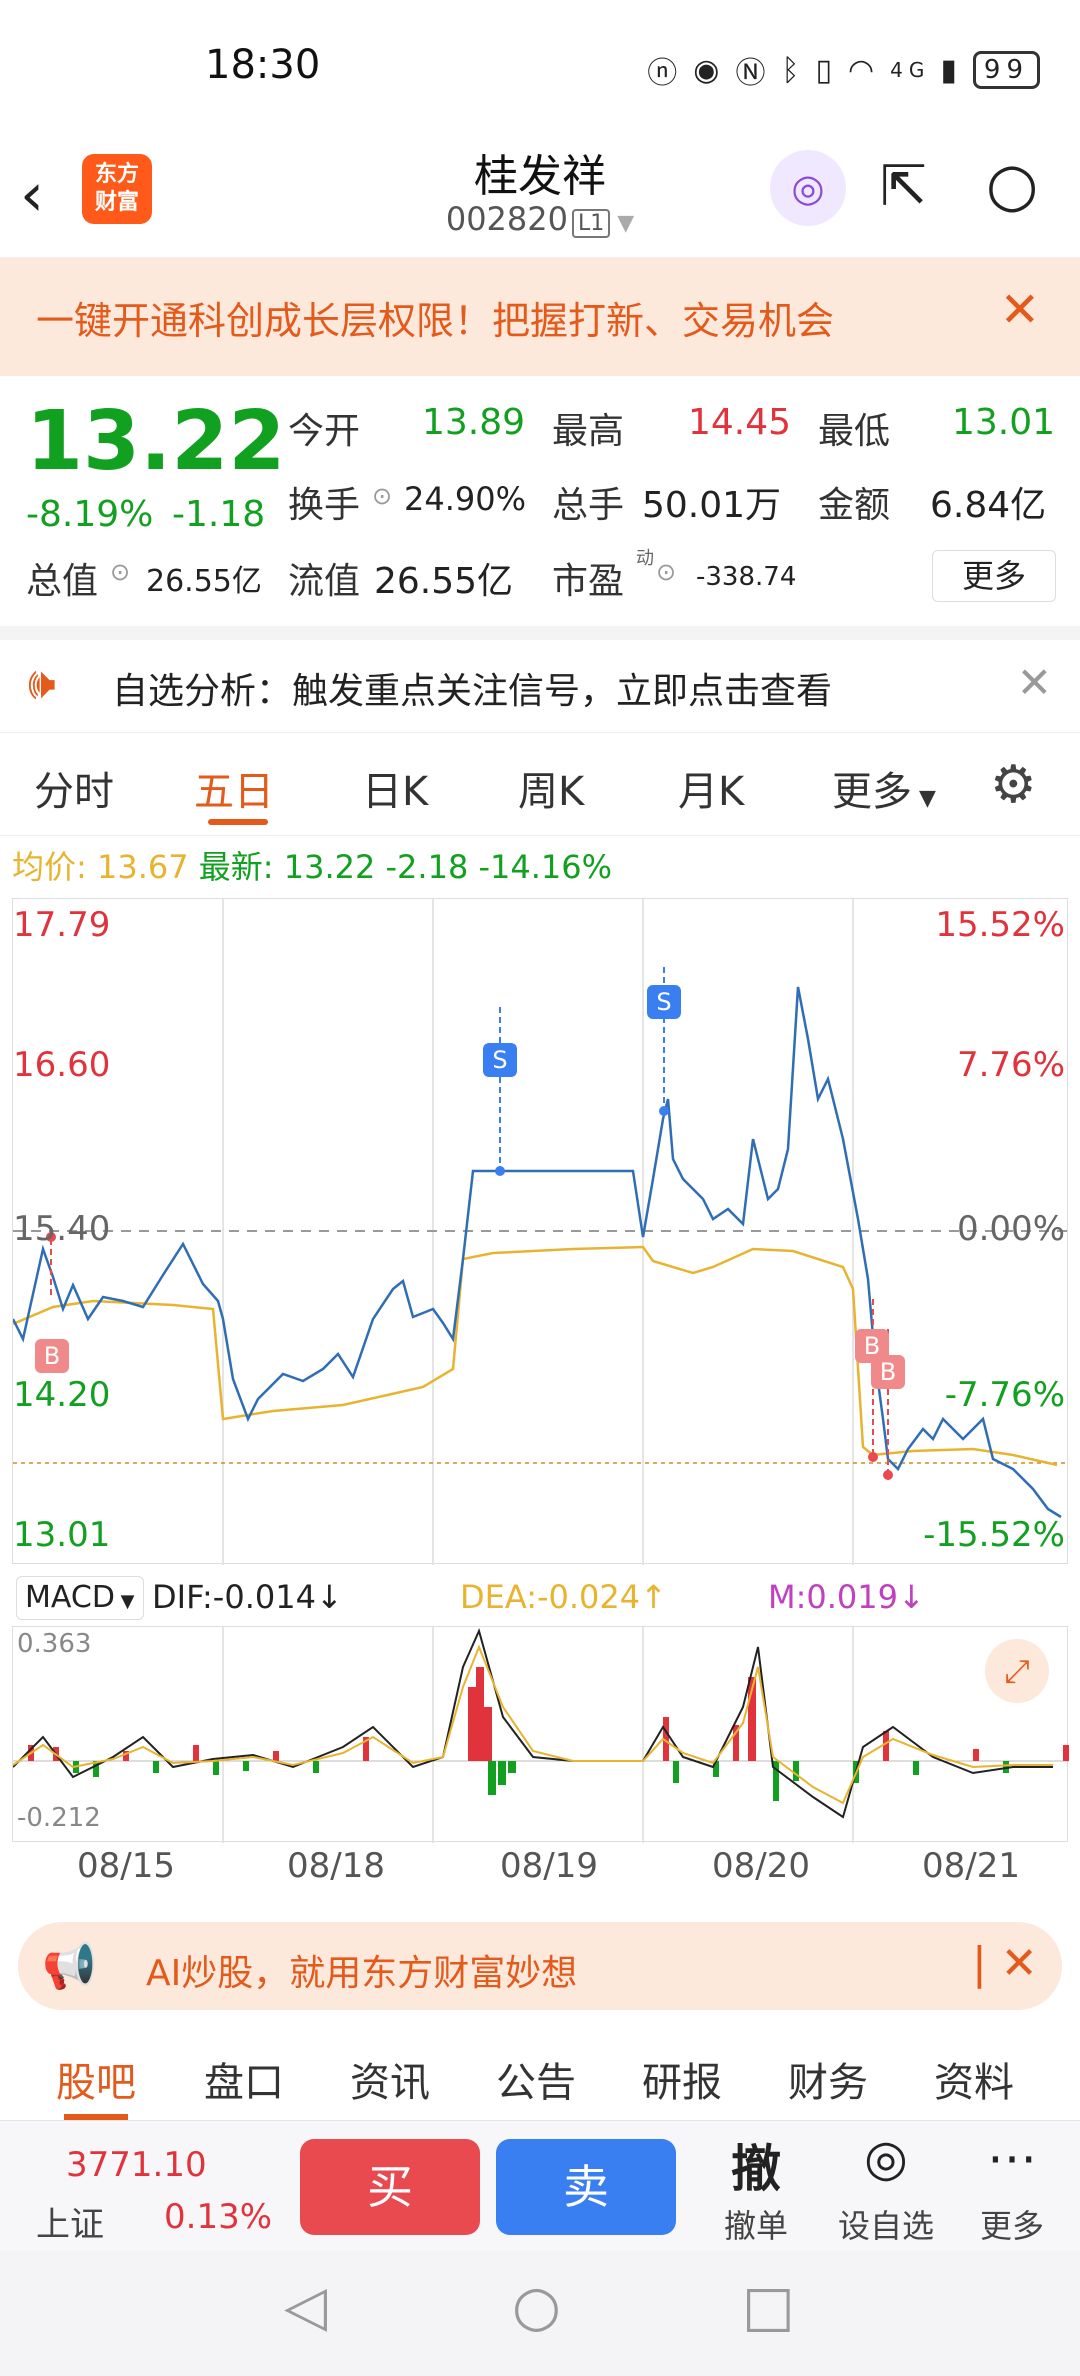 Image resolution: width=1080 pixels, height=2376 pixels. What do you see at coordinates (90, 514) in the screenshot?
I see `change-percent: -8.19%` at bounding box center [90, 514].